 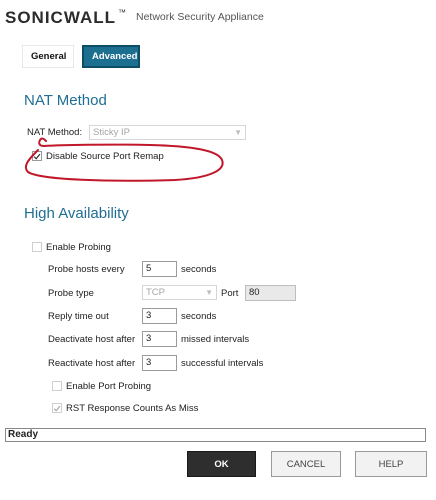 What do you see at coordinates (105, 156) in the screenshot?
I see `disable-source-port-remap-label: Disable Source Port Remap` at bounding box center [105, 156].